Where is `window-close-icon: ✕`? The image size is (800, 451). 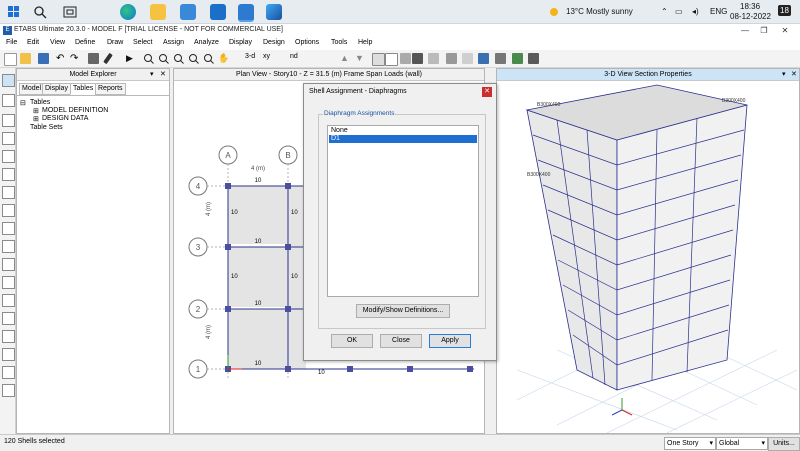
window-close-icon: ✕ is located at coordinates (794, 74).